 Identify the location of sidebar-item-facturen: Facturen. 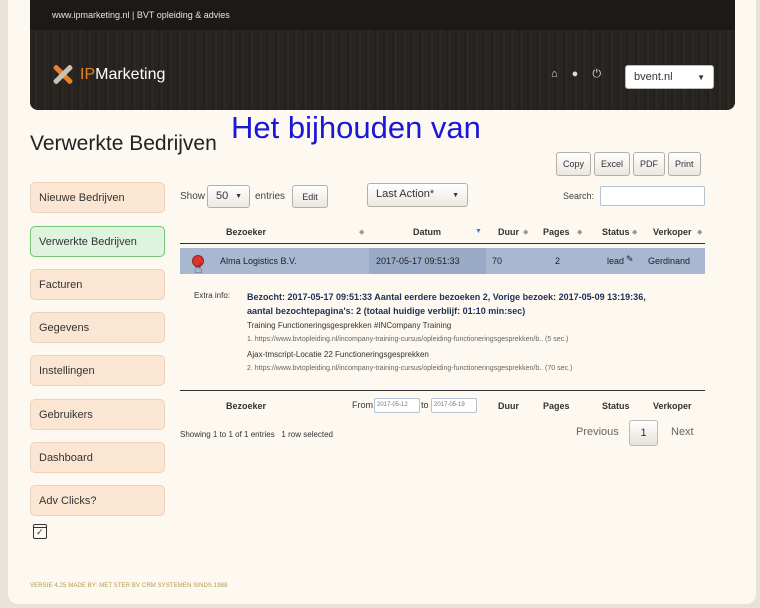
(97, 284).